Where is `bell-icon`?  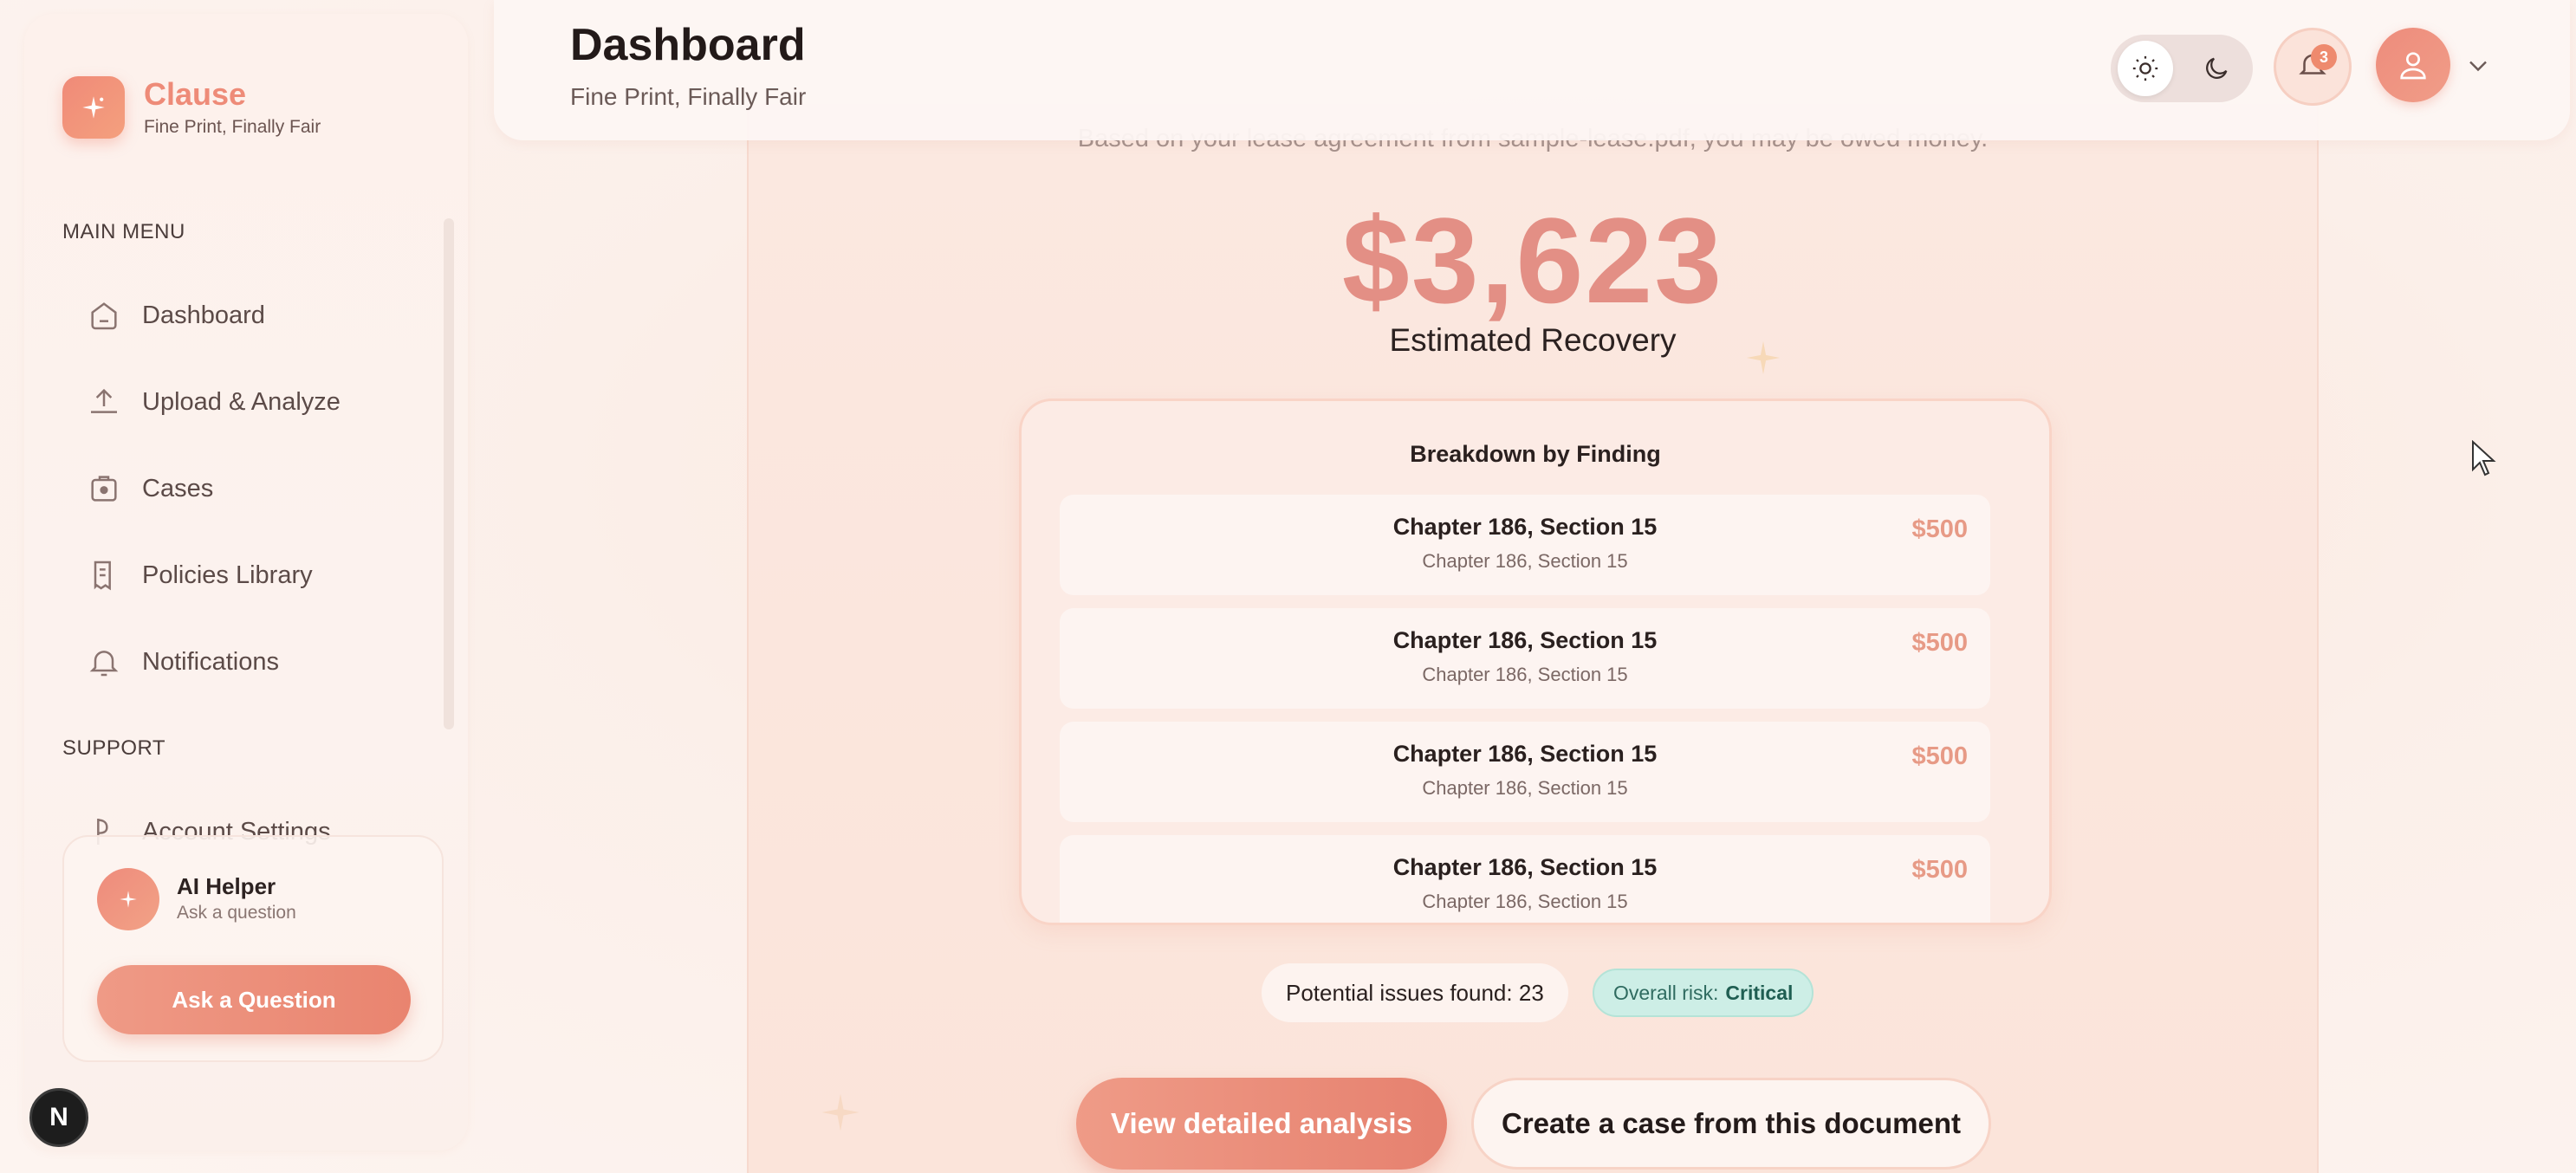 bell-icon is located at coordinates (104, 662).